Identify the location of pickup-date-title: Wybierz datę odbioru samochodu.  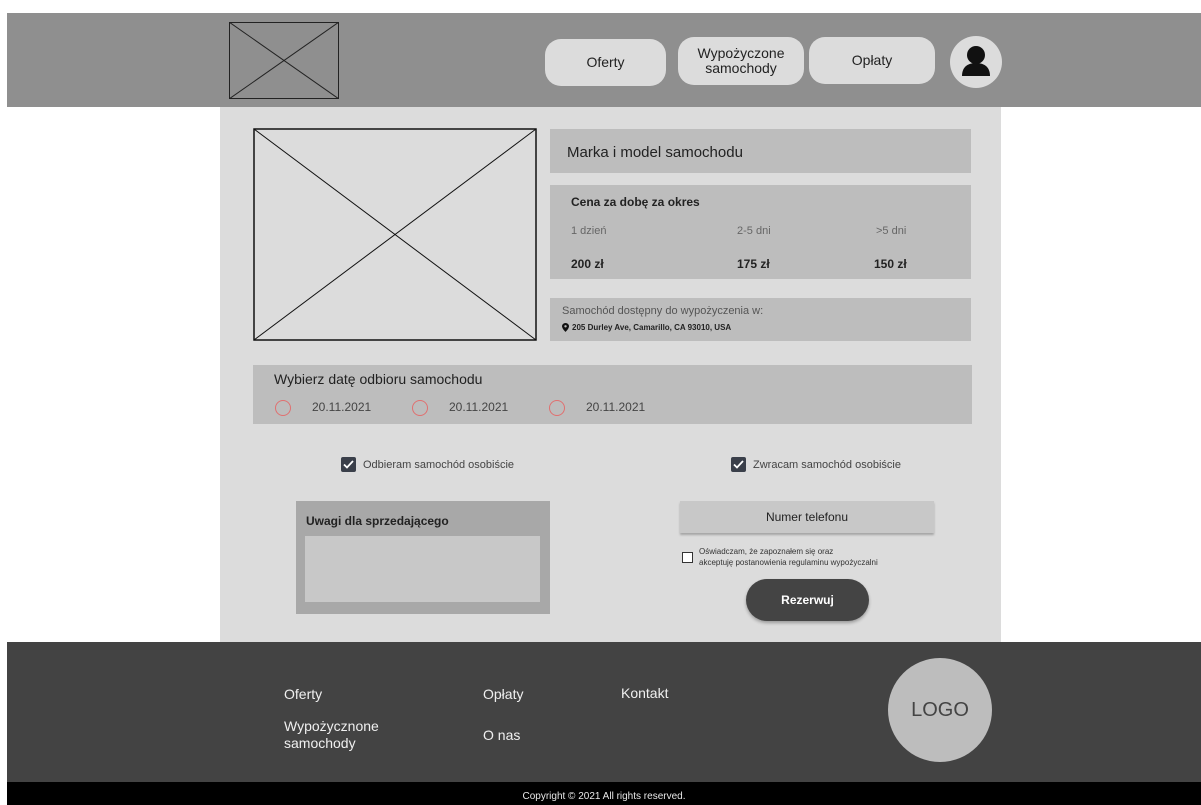
(378, 379).